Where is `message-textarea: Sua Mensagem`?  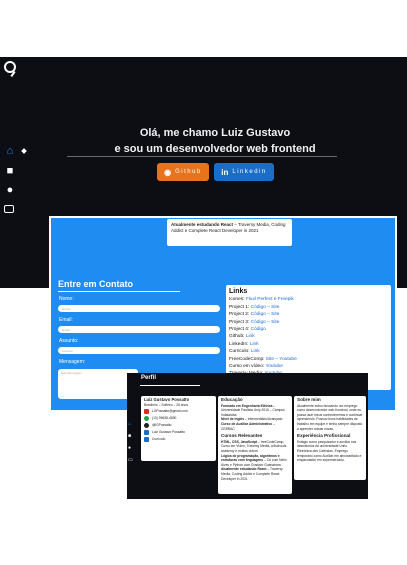 message-textarea: Sua Mensagem is located at coordinates (98, 384).